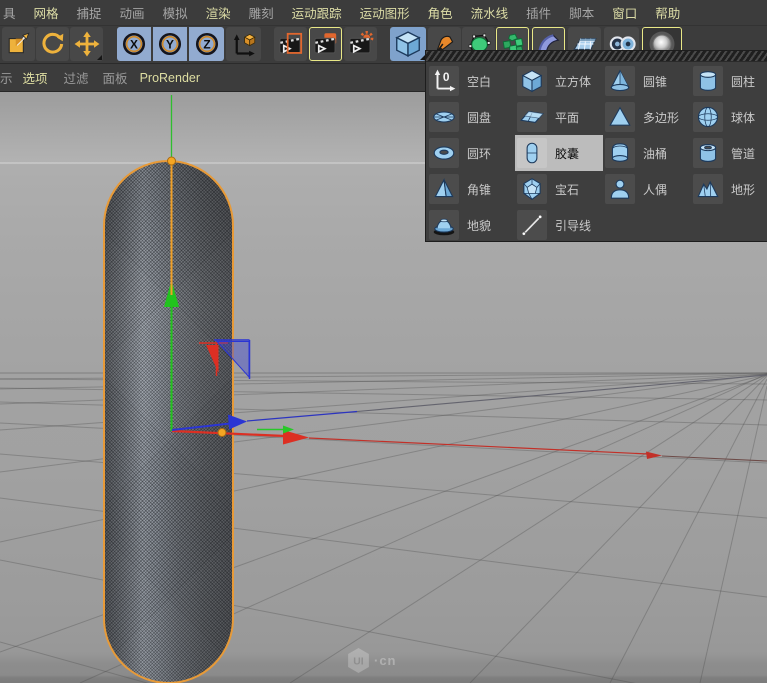 The width and height of the screenshot is (767, 683). What do you see at coordinates (647, 189) in the screenshot?
I see `primitive-item-figure: 人偶` at bounding box center [647, 189].